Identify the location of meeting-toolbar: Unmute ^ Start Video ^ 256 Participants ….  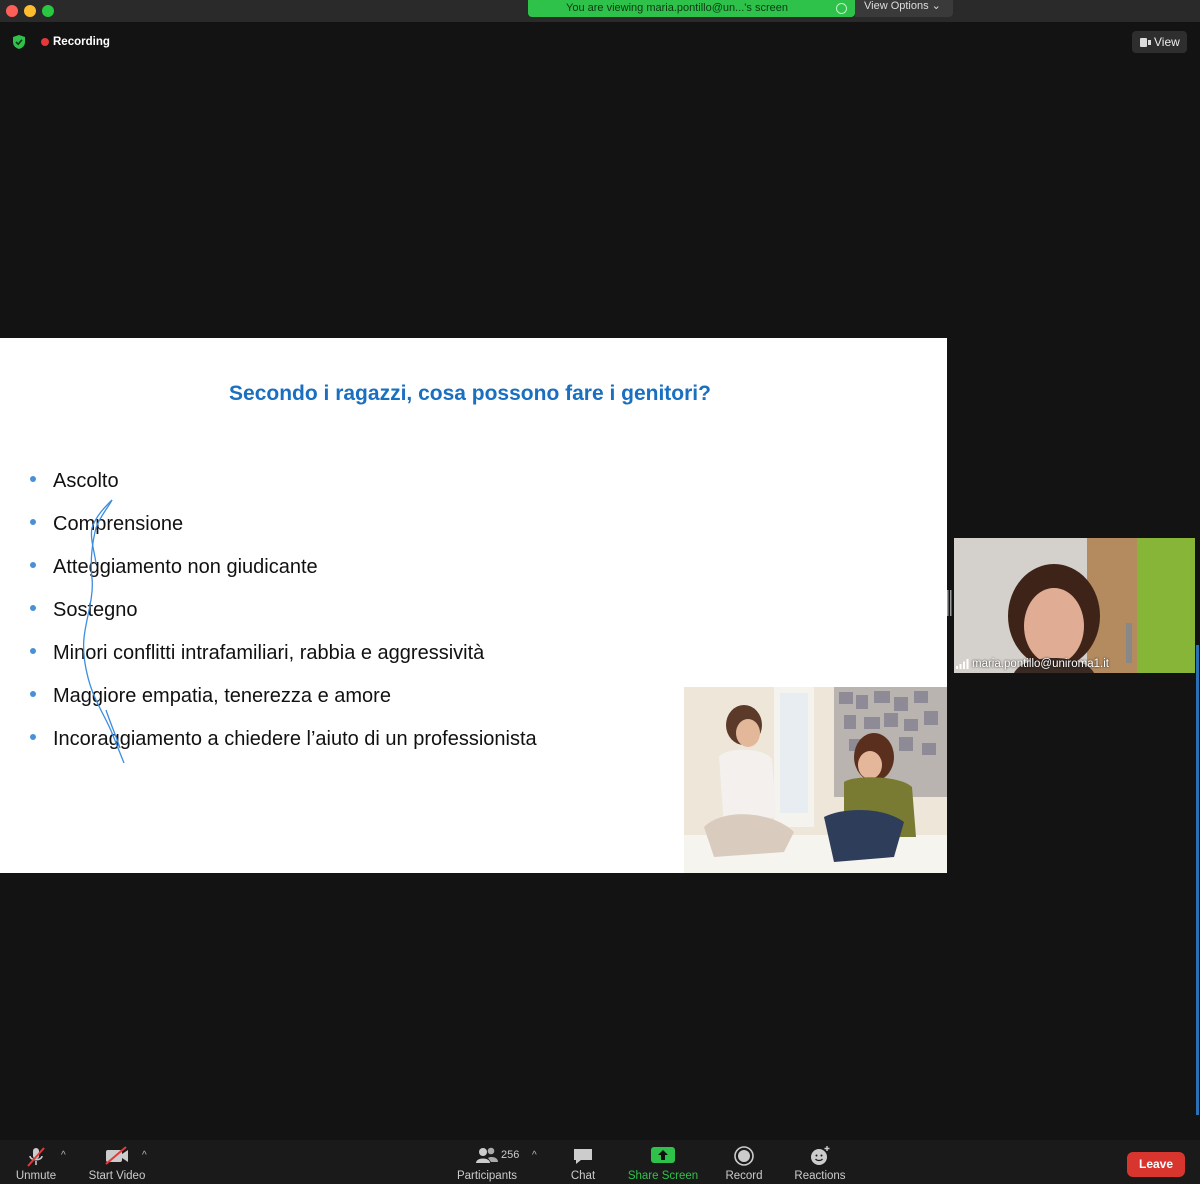
(600, 1162).